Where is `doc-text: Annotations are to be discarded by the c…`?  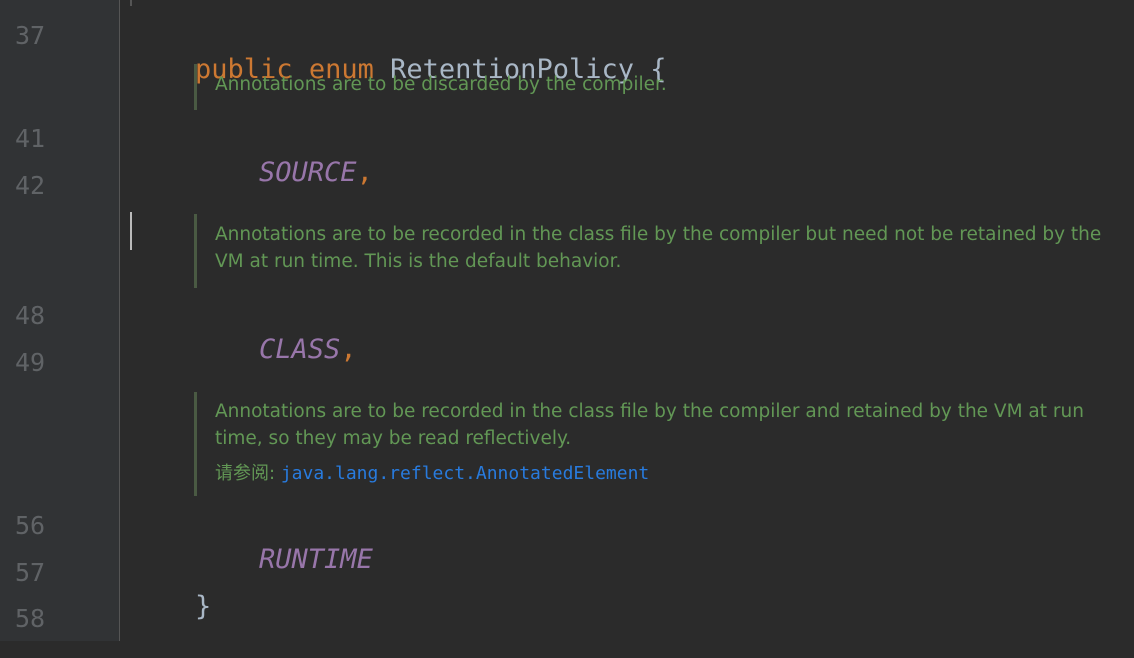 doc-text: Annotations are to be discarded by the c… is located at coordinates (441, 84).